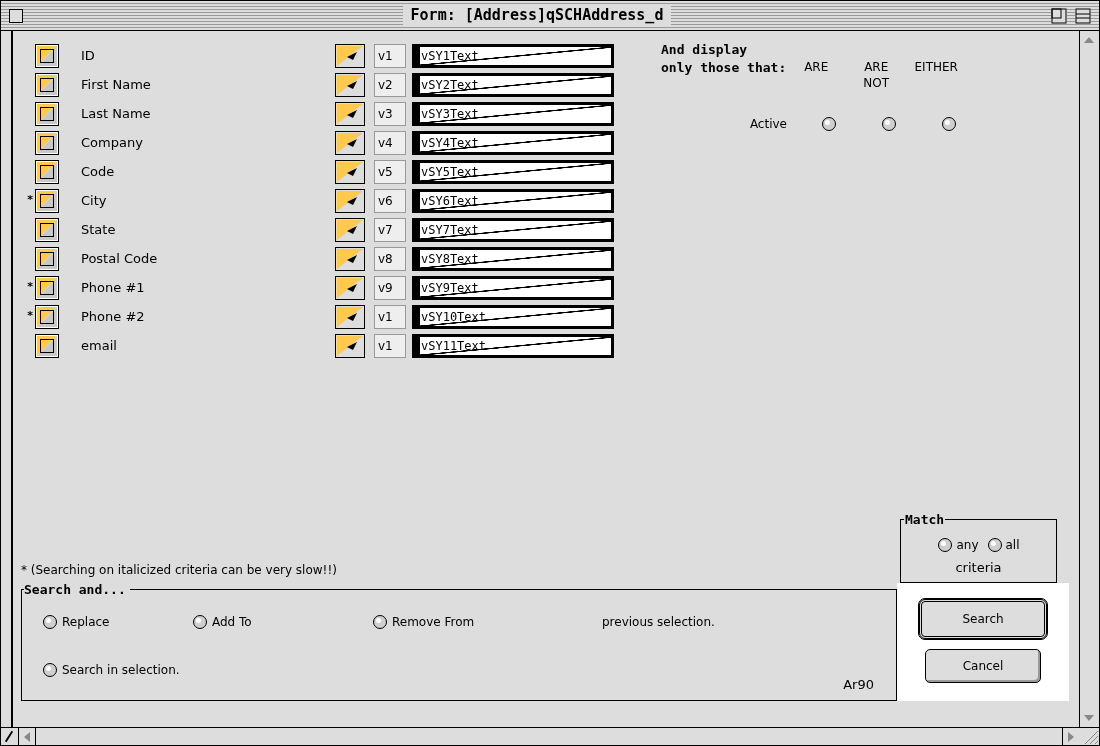 The image size is (1100, 746). Describe the element at coordinates (513, 171) in the screenshot. I see `variable-field: vSY5Text` at that location.